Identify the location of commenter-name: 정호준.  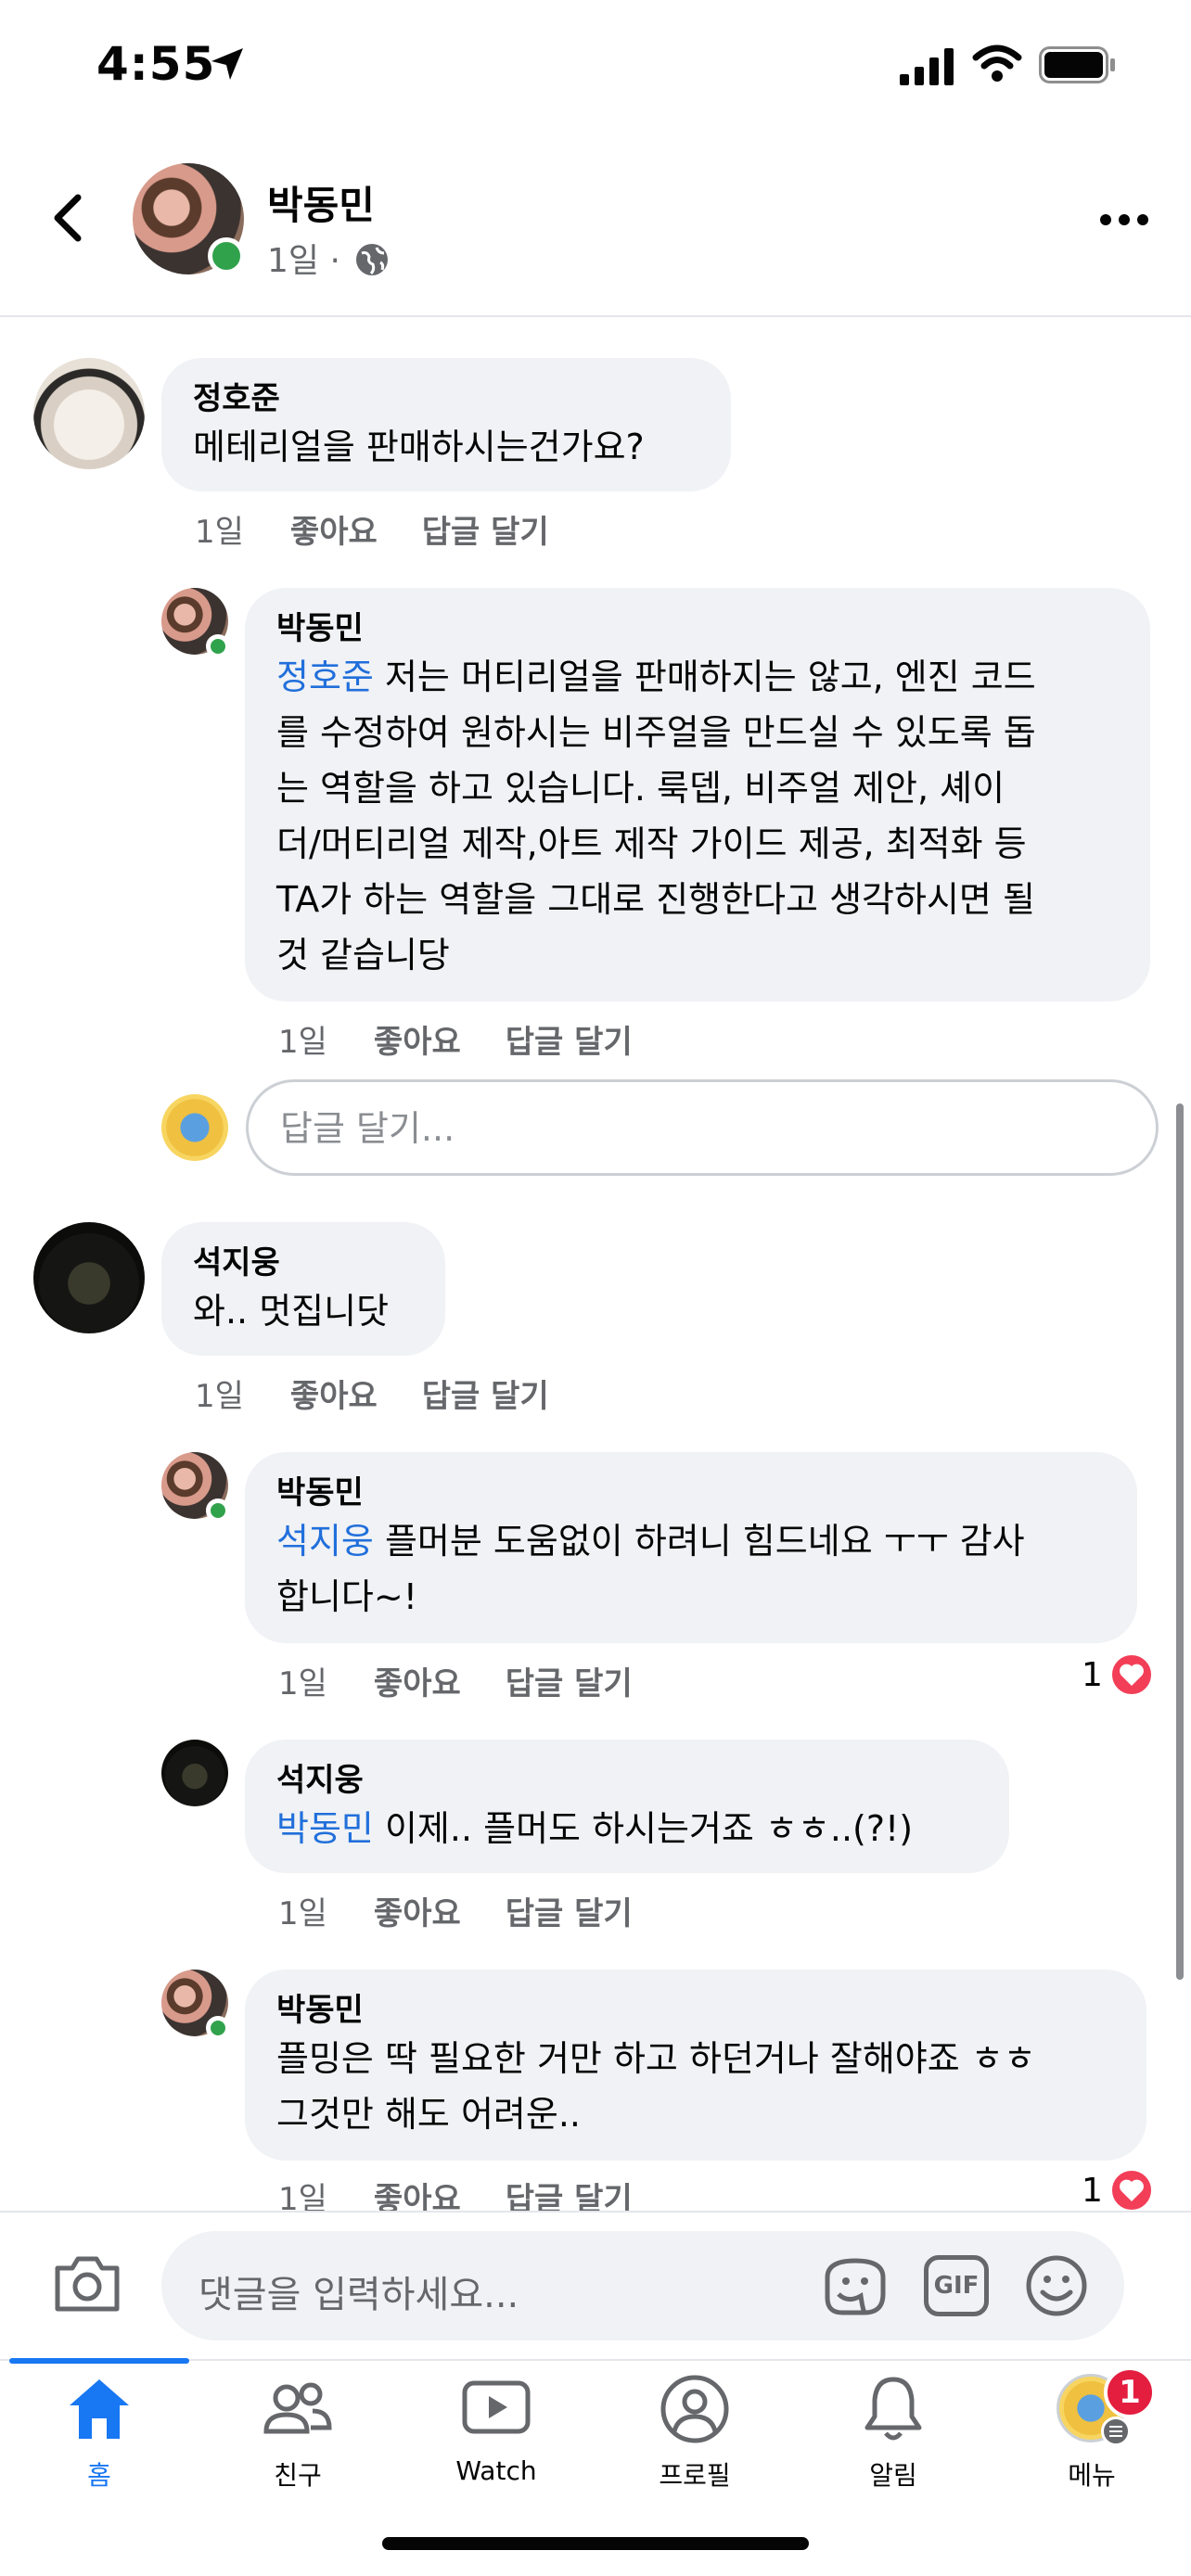
(446, 398).